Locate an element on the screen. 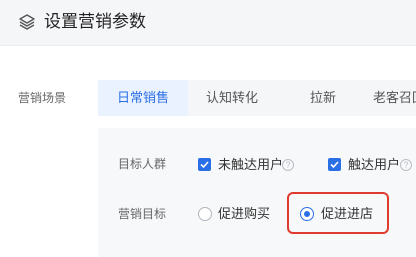 The height and width of the screenshot is (257, 416). tab-label: 老客召回 is located at coordinates (394, 97).